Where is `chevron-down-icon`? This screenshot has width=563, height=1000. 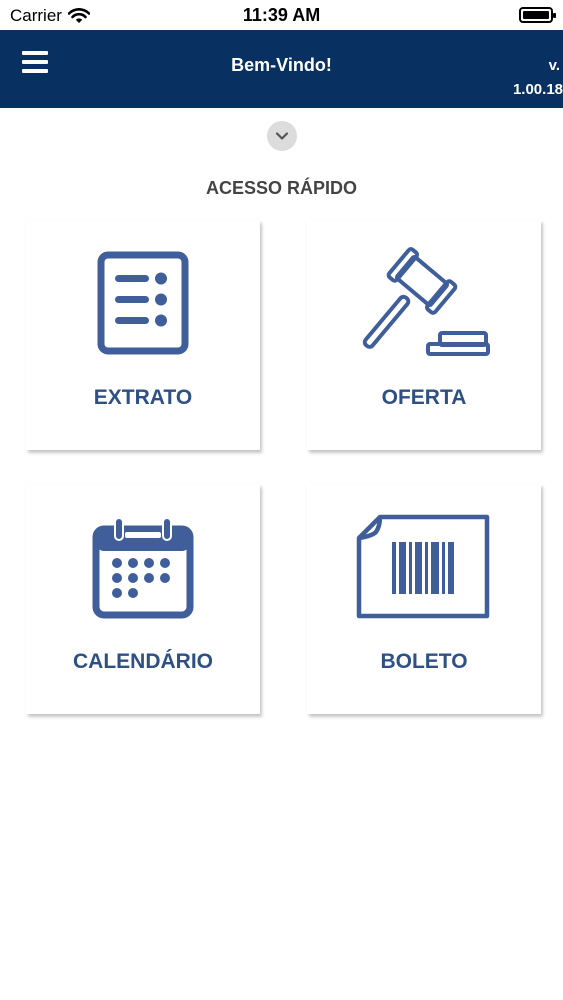
chevron-down-icon is located at coordinates (282, 136).